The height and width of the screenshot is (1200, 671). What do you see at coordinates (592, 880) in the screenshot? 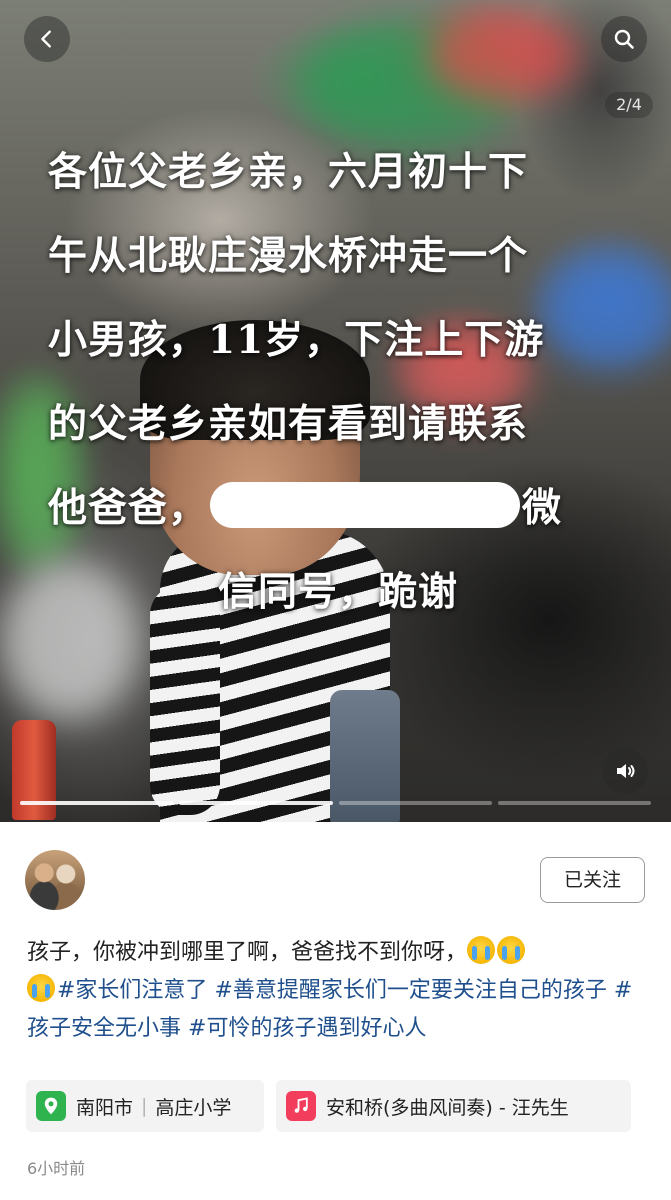
I see `follow-button: 已关注` at bounding box center [592, 880].